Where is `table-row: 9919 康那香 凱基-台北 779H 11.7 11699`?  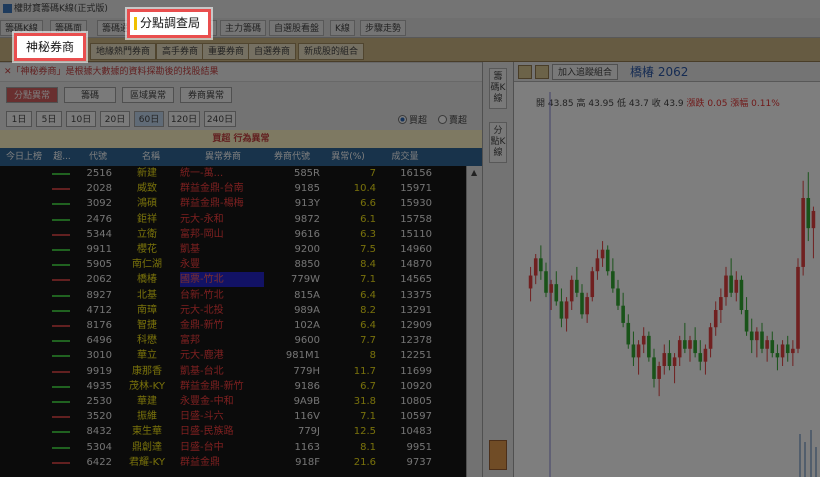 table-row: 9919 康那香 凱基-台北 779H 11.7 11699 is located at coordinates (233, 371).